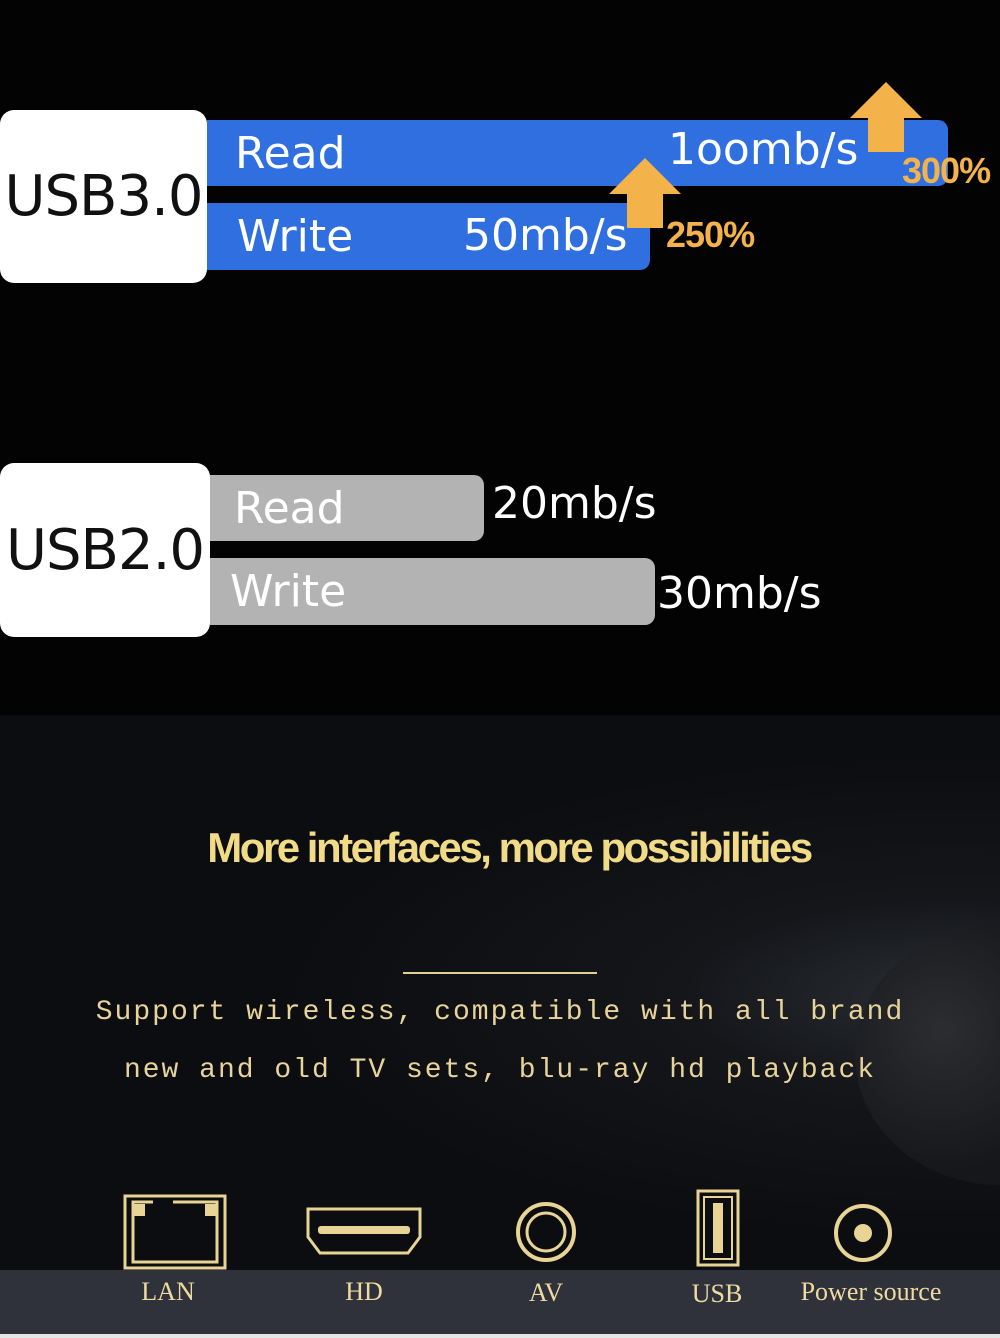 This screenshot has width=1000, height=1338. I want to click on usb2-label: USB2.0, so click(105, 550).